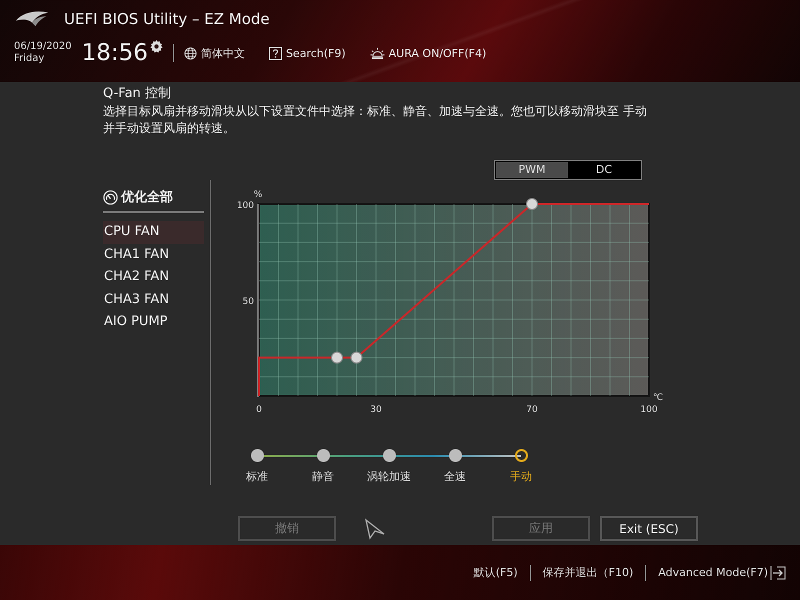 The width and height of the screenshot is (800, 600). I want to click on toolbar-button: AURA ON/OFF(F4), so click(428, 53).